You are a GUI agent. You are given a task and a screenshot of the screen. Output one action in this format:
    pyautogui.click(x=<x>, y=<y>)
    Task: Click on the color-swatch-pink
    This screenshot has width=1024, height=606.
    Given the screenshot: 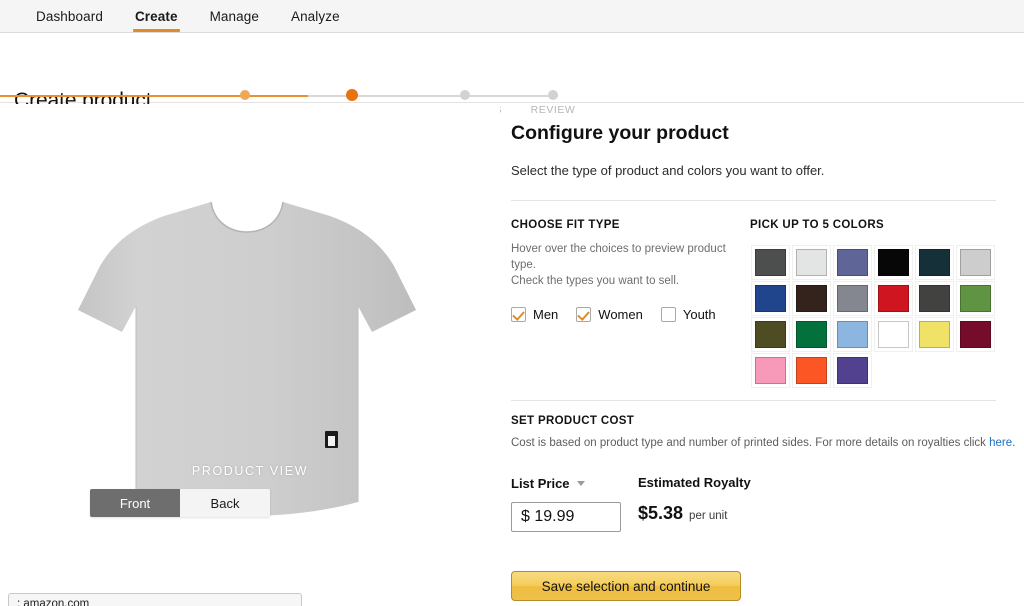 What is the action you would take?
    pyautogui.click(x=770, y=370)
    